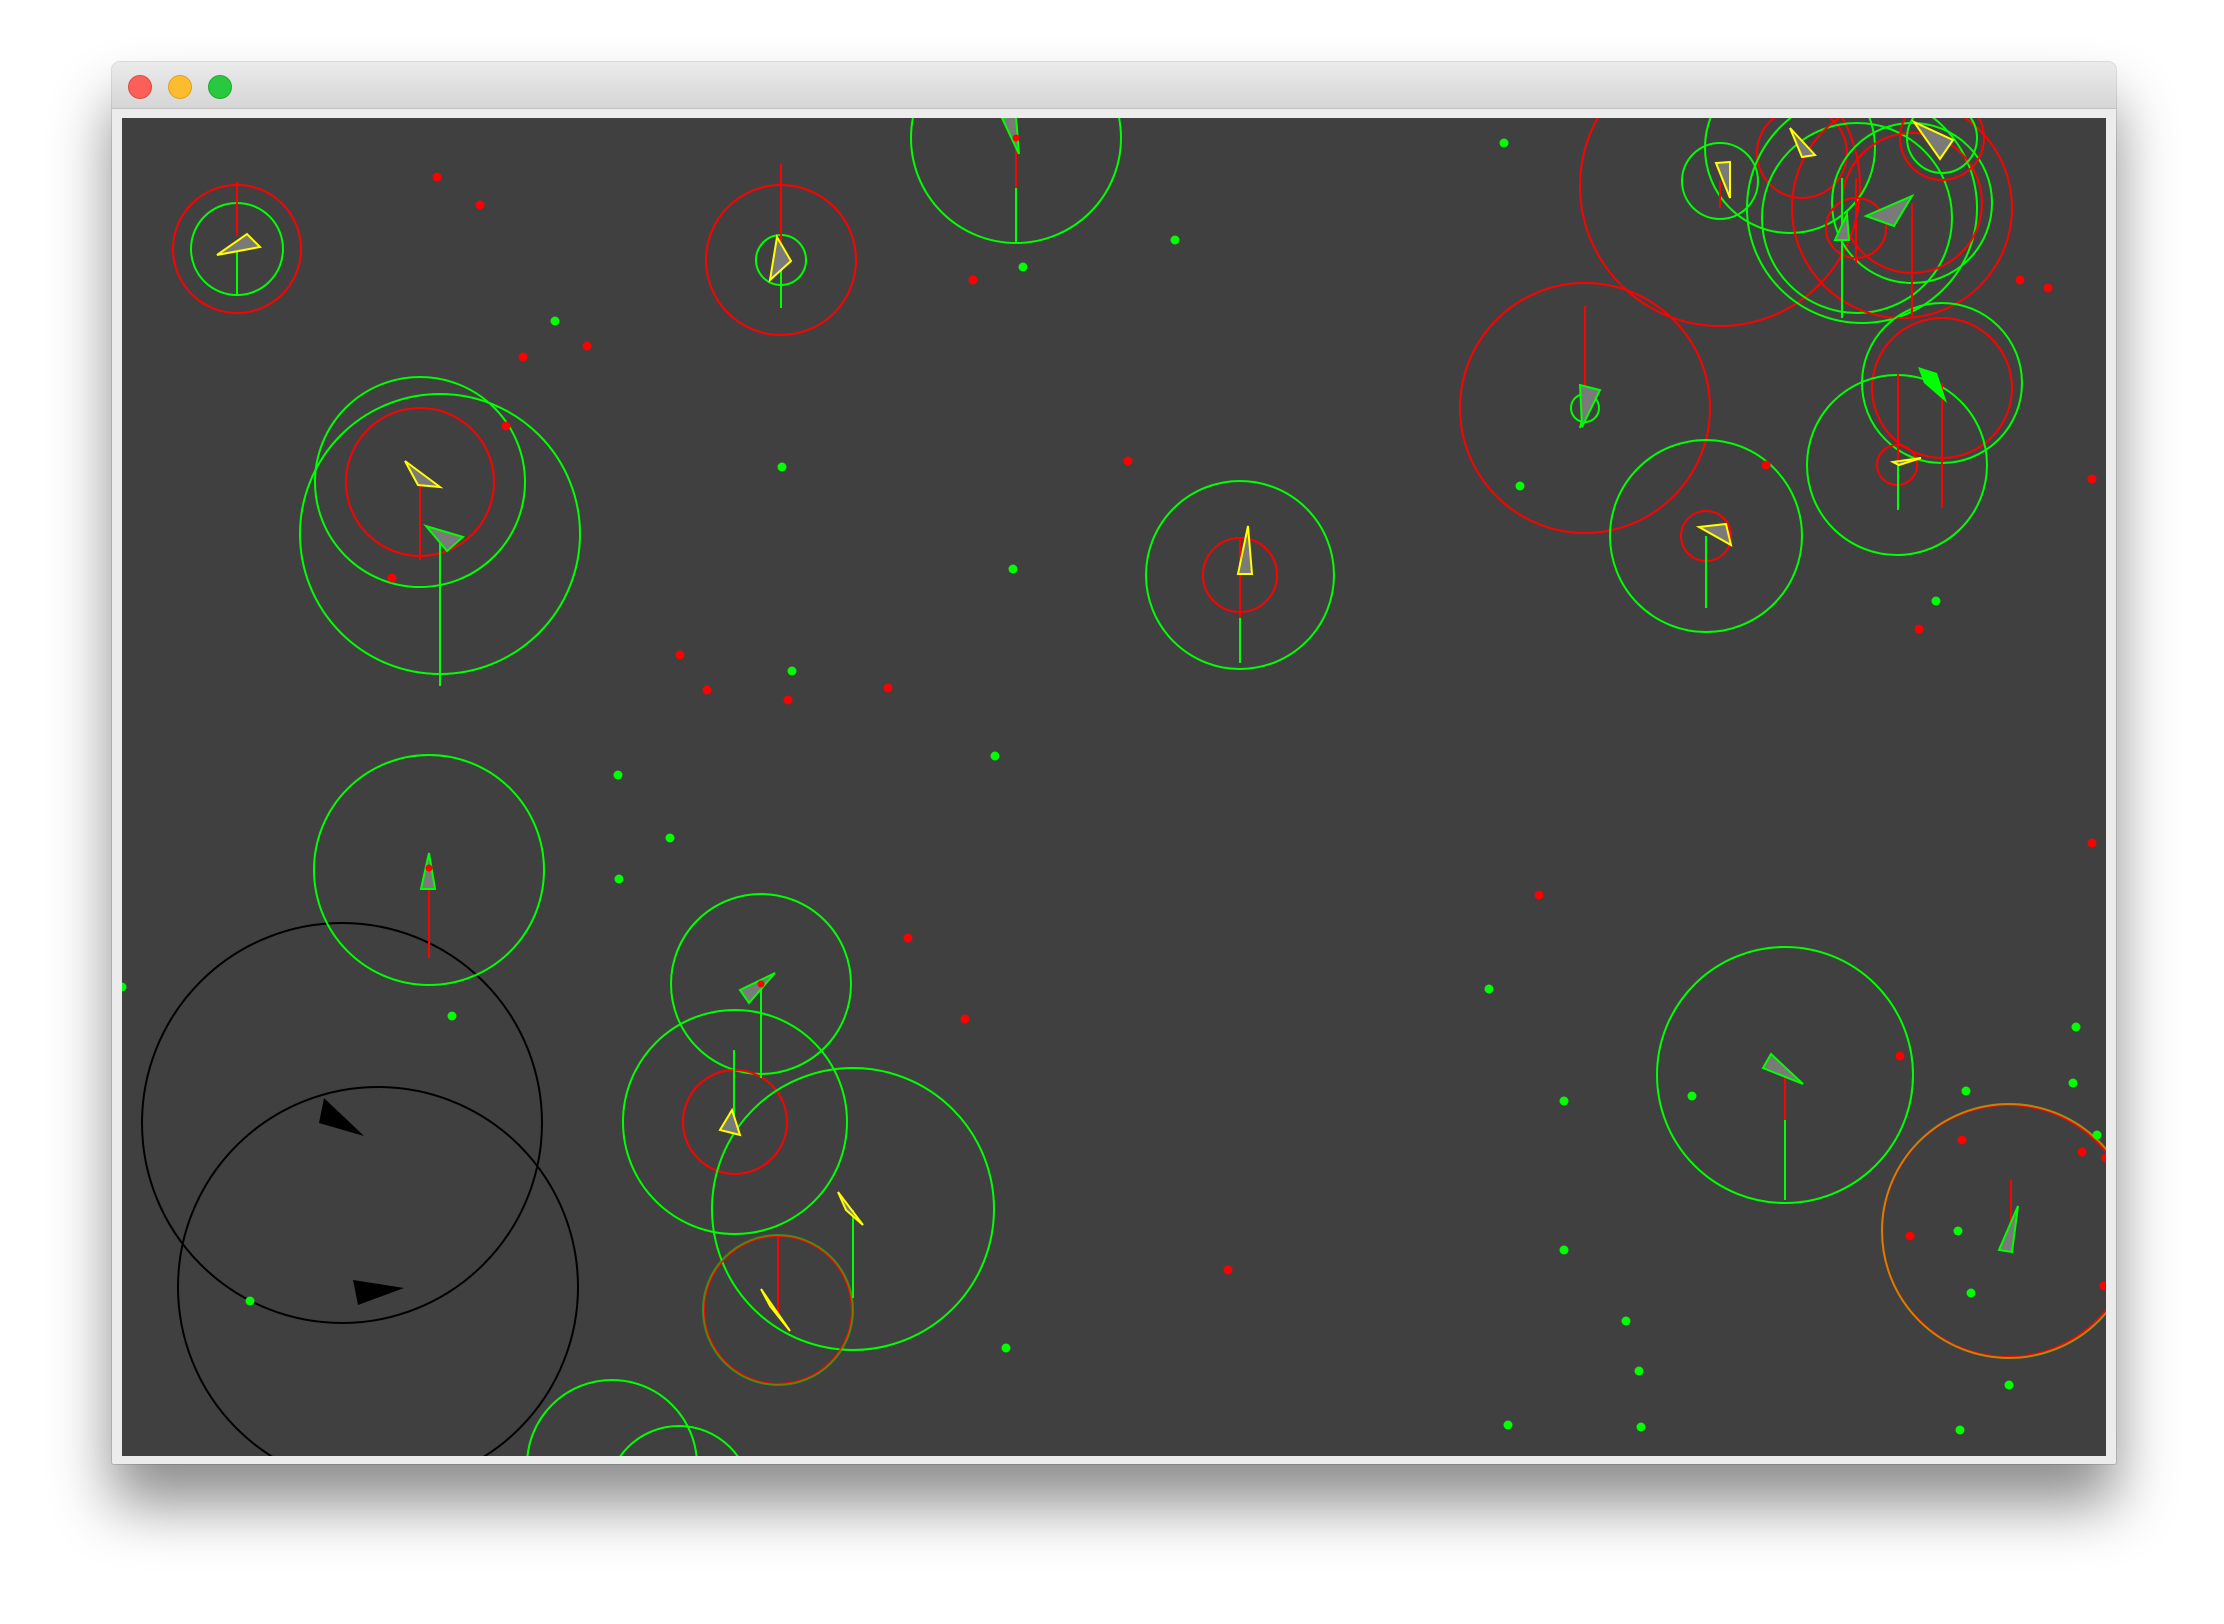  Describe the element at coordinates (1114, 85) in the screenshot. I see `title-bar` at that location.